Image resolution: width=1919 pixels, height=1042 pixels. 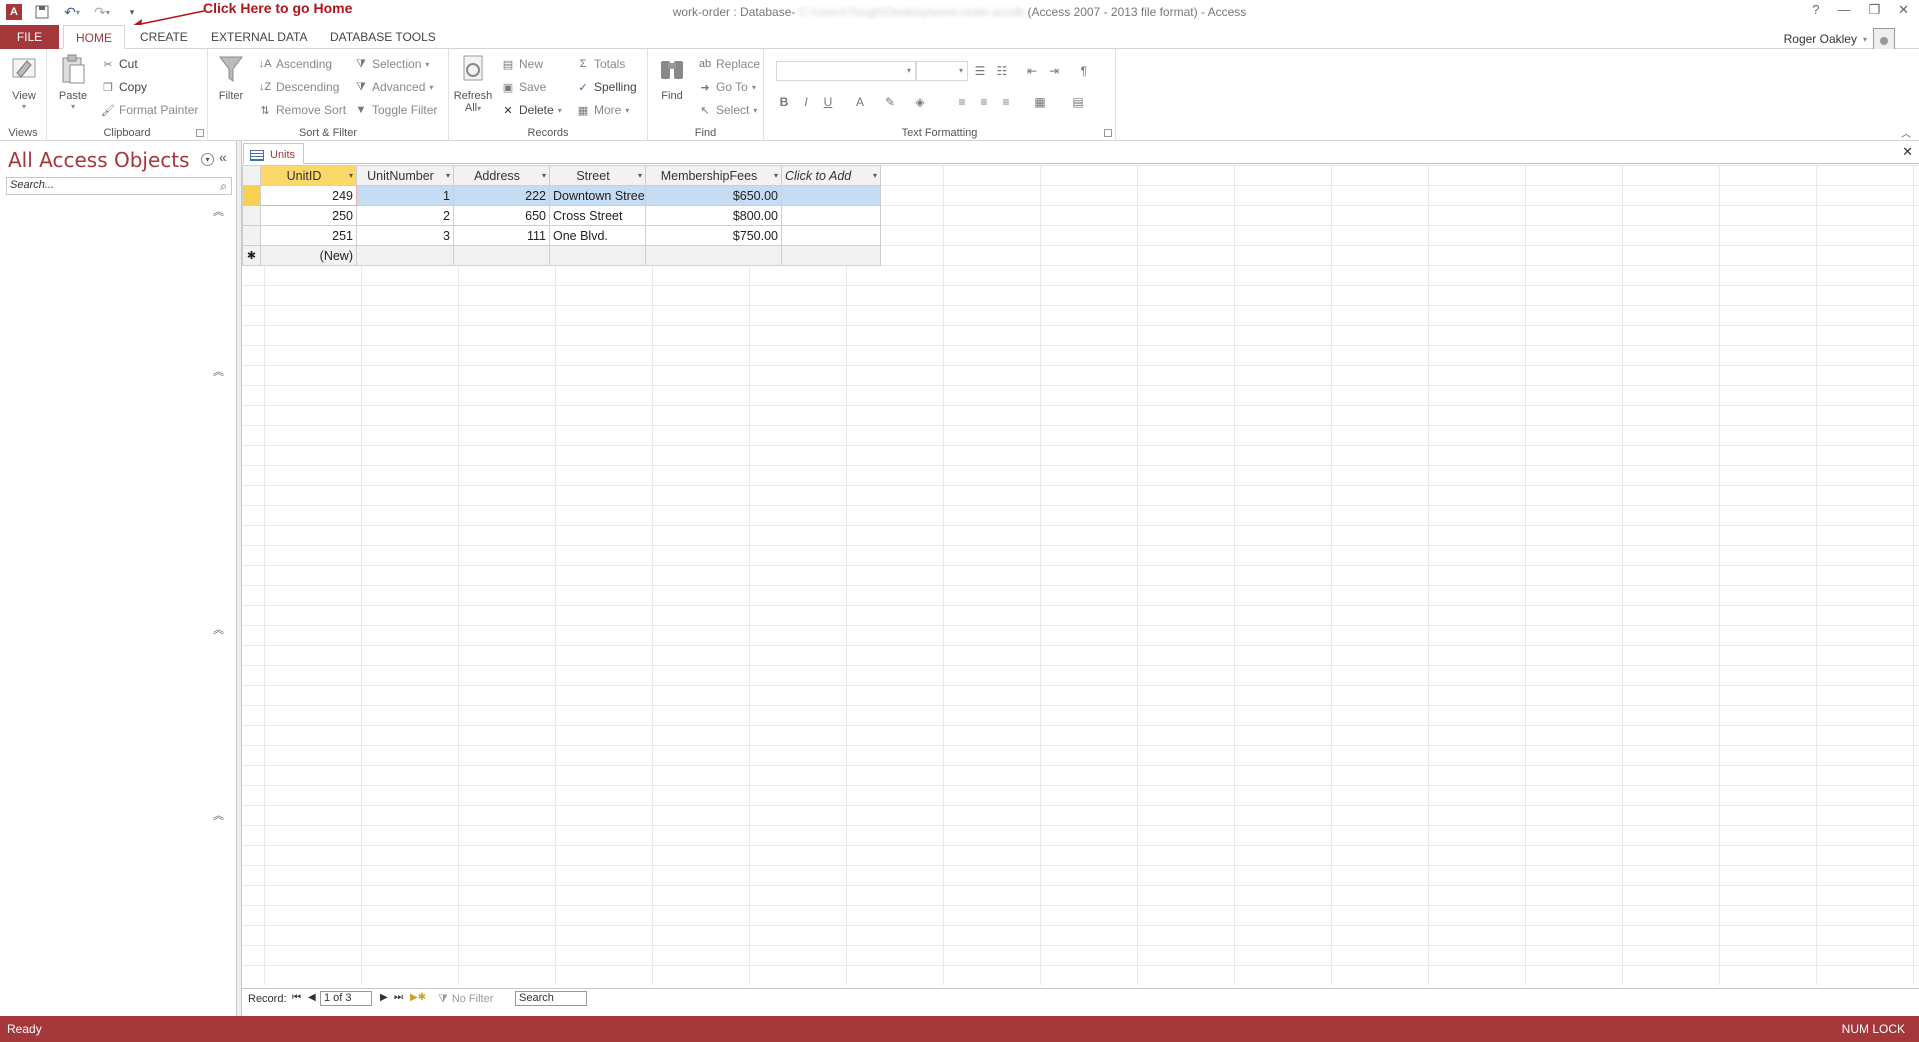 I want to click on decrease-indent-icon: ⇤, so click(x=1032, y=71).